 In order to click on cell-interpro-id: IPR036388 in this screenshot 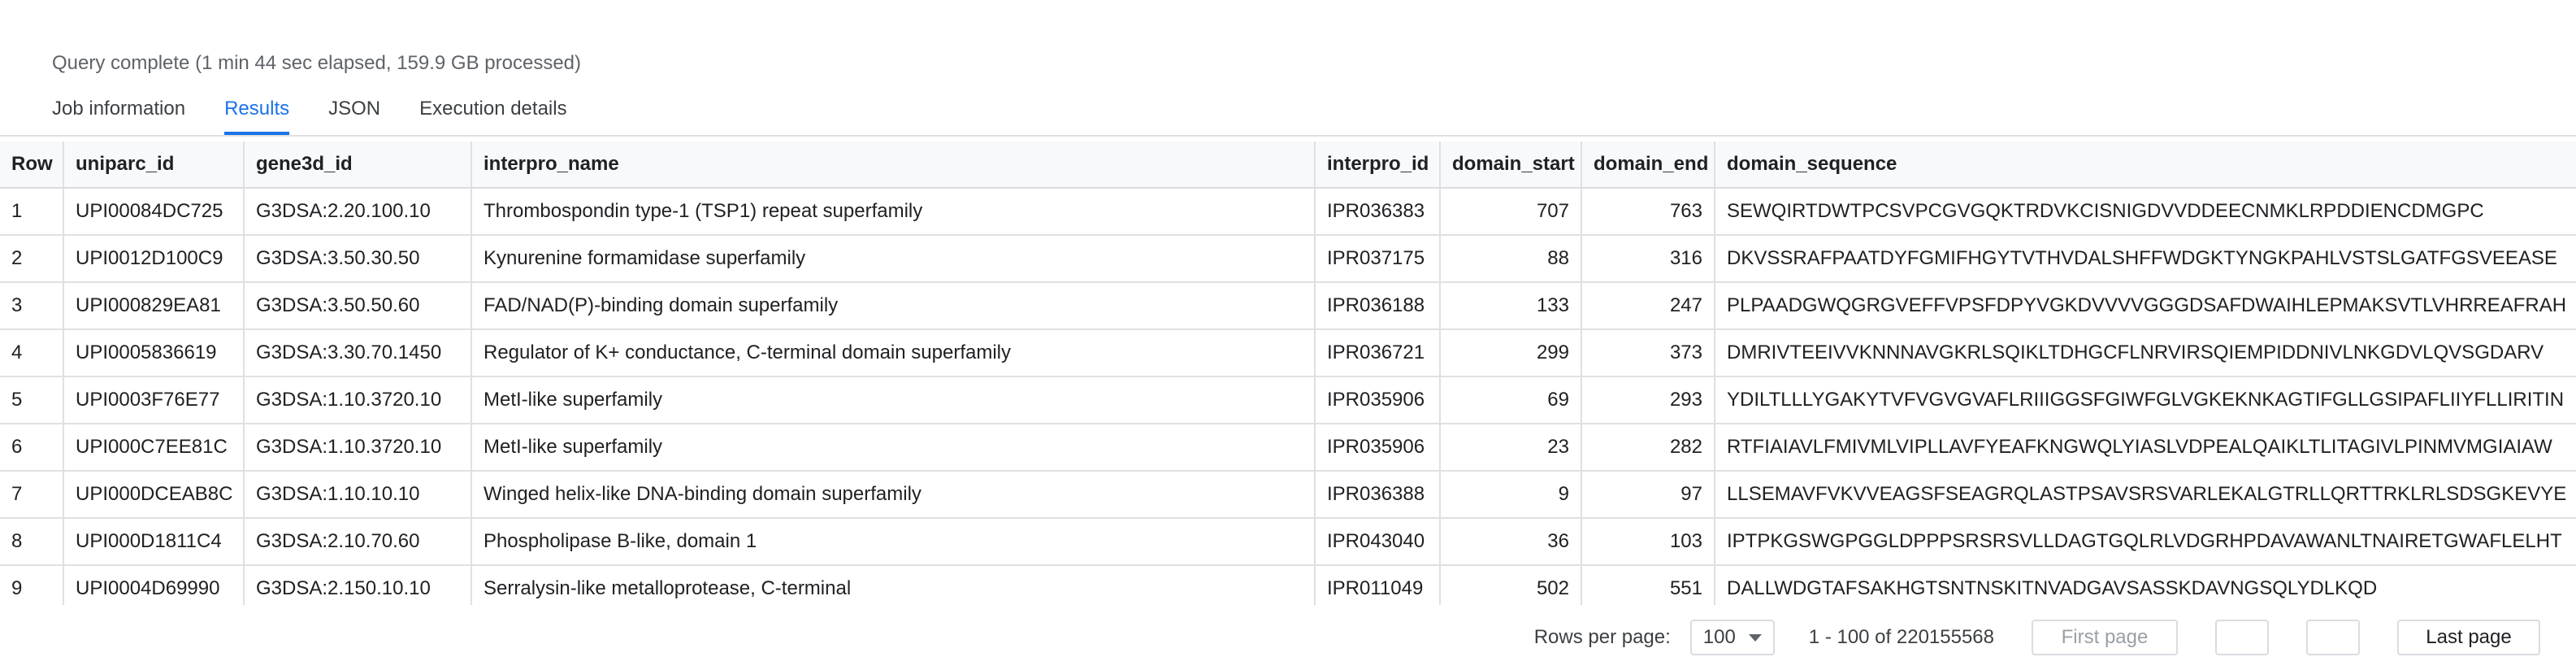, I will do `click(1378, 495)`.